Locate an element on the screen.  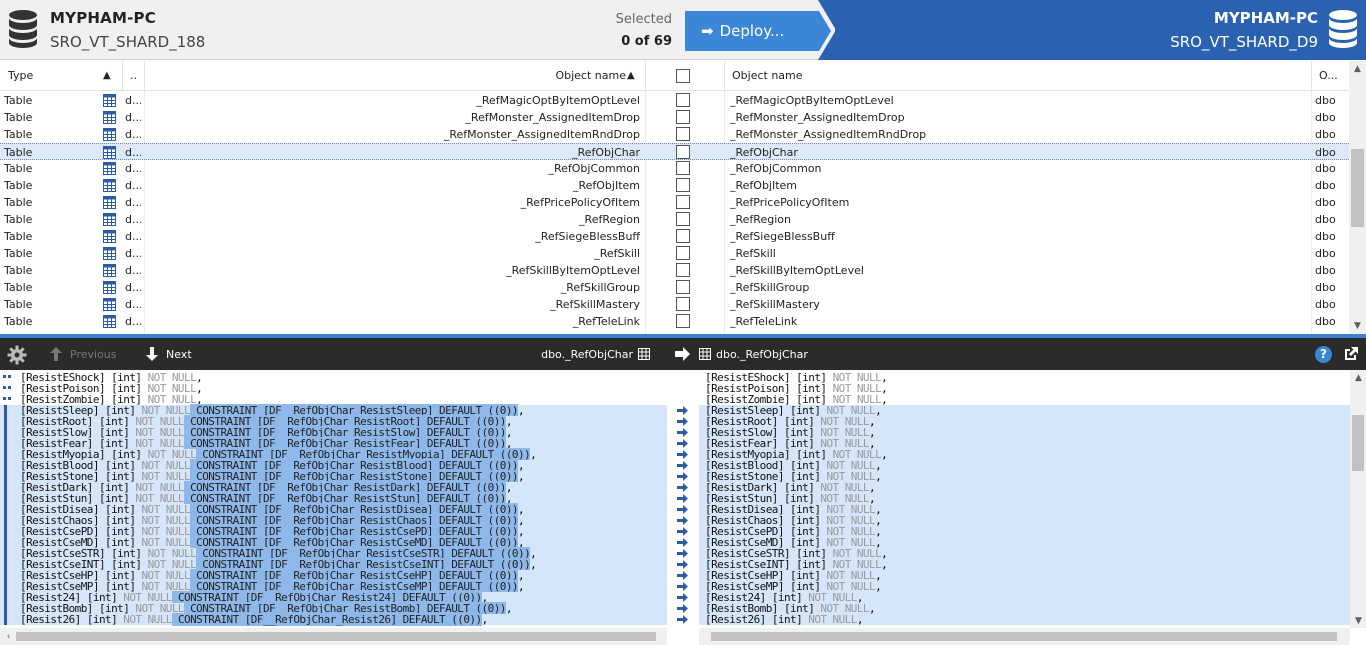
table-row: Table d... _RefRegion _RefRegion dbo is located at coordinates (674, 219).